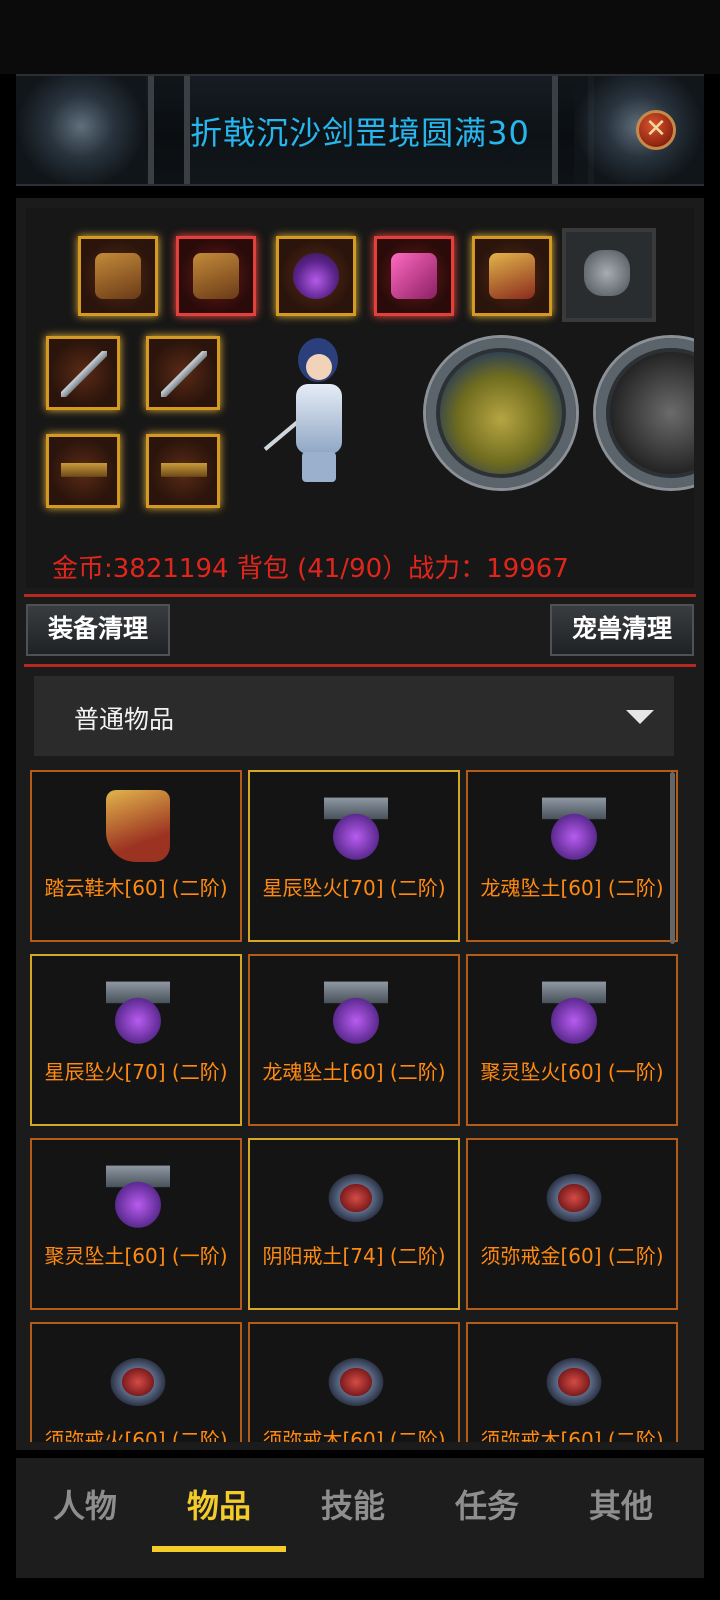 This screenshot has height=1600, width=720. Describe the element at coordinates (572, 1256) in the screenshot. I see `item-name: 须弥戒金[60] (二阶)` at that location.